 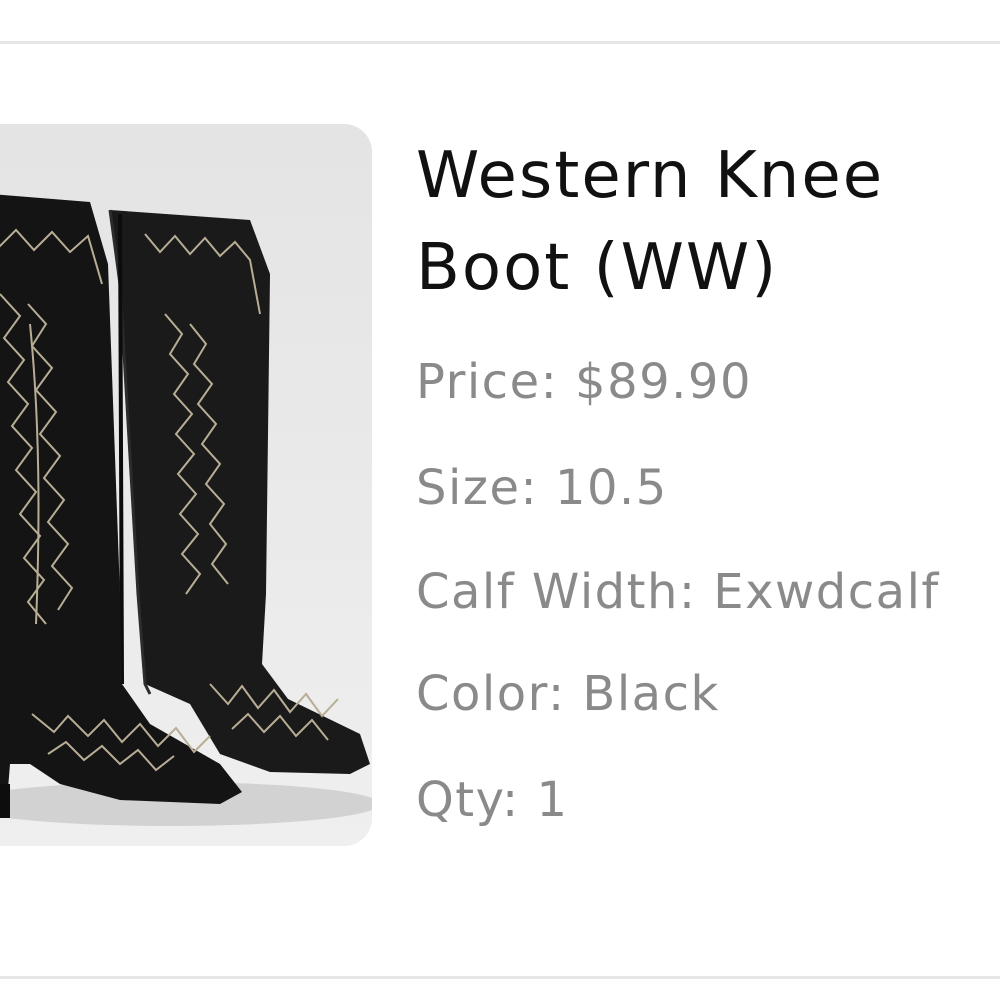 I want to click on product-calf-width: Calf Width: Exwdcalf, so click(x=678, y=592).